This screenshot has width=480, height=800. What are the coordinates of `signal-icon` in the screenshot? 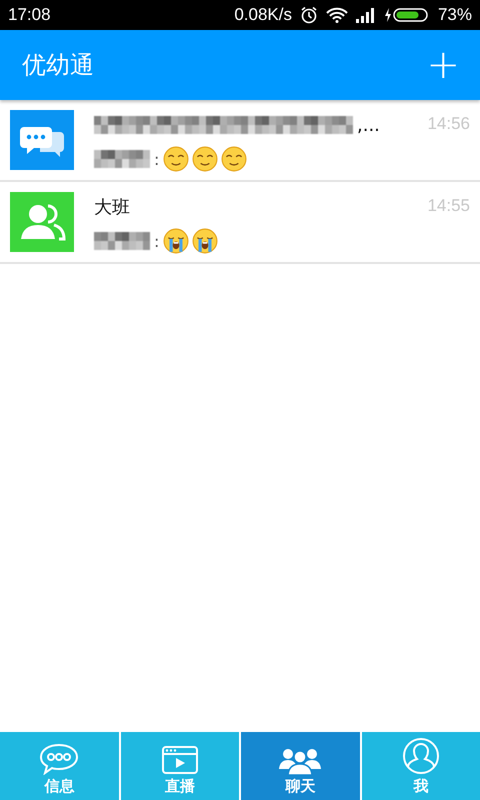 It's located at (366, 15).